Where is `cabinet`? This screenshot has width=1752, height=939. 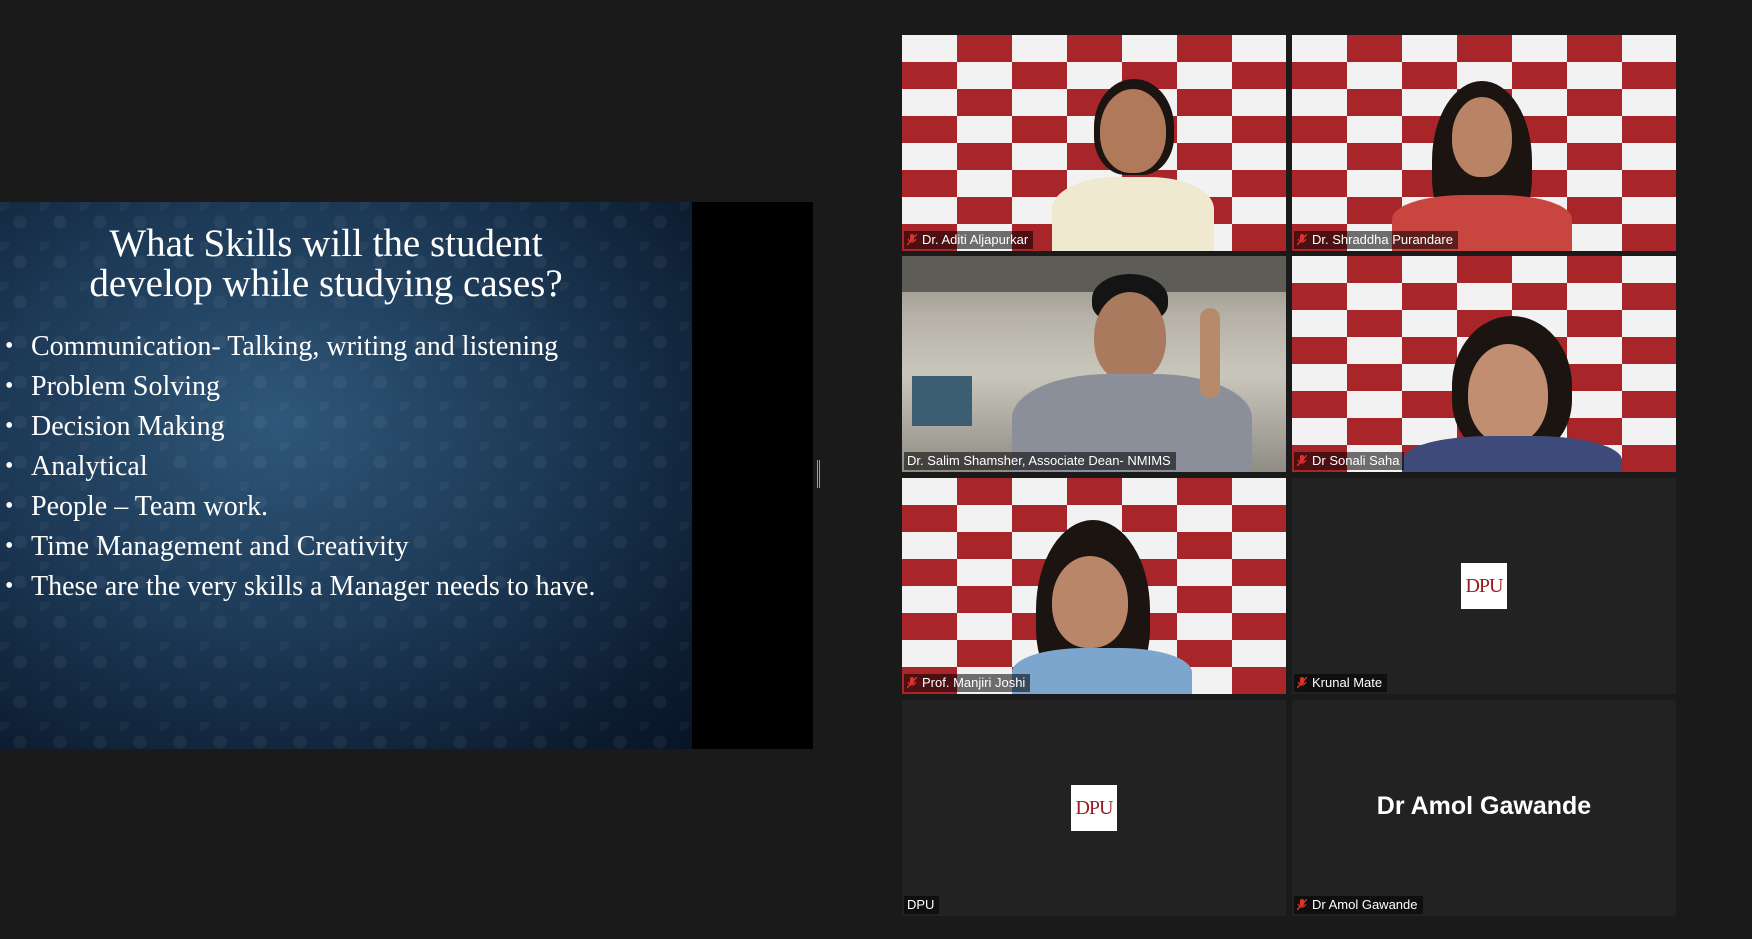
cabinet is located at coordinates (1094, 274).